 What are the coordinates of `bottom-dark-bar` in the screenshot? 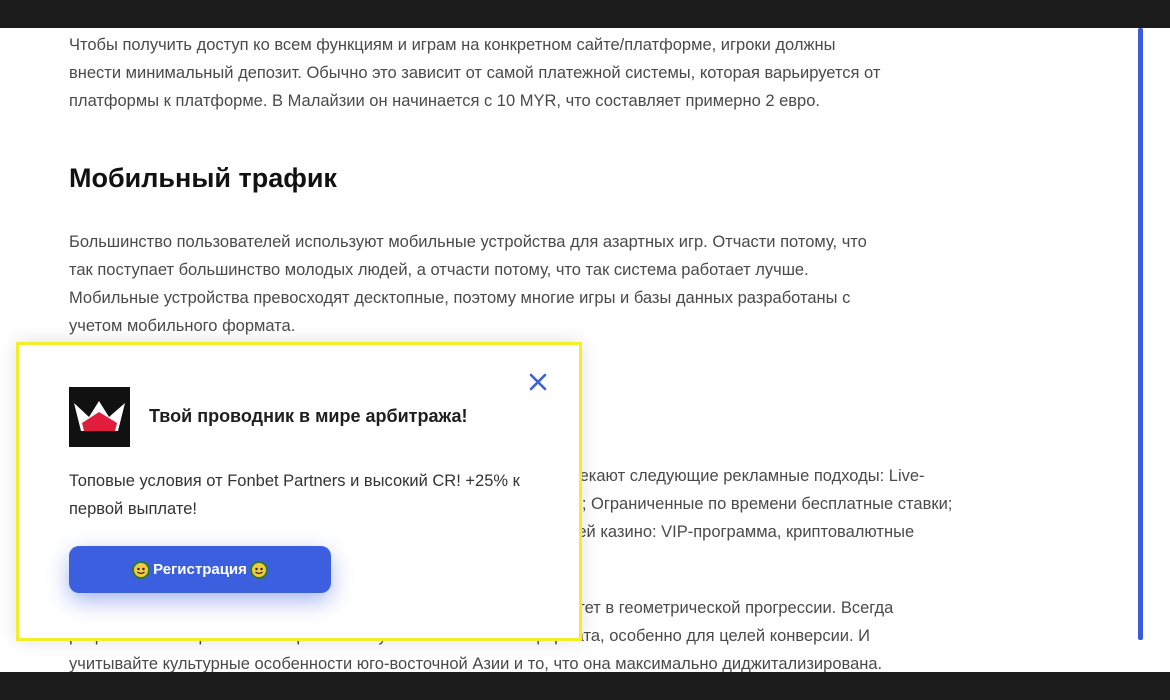 It's located at (585, 686).